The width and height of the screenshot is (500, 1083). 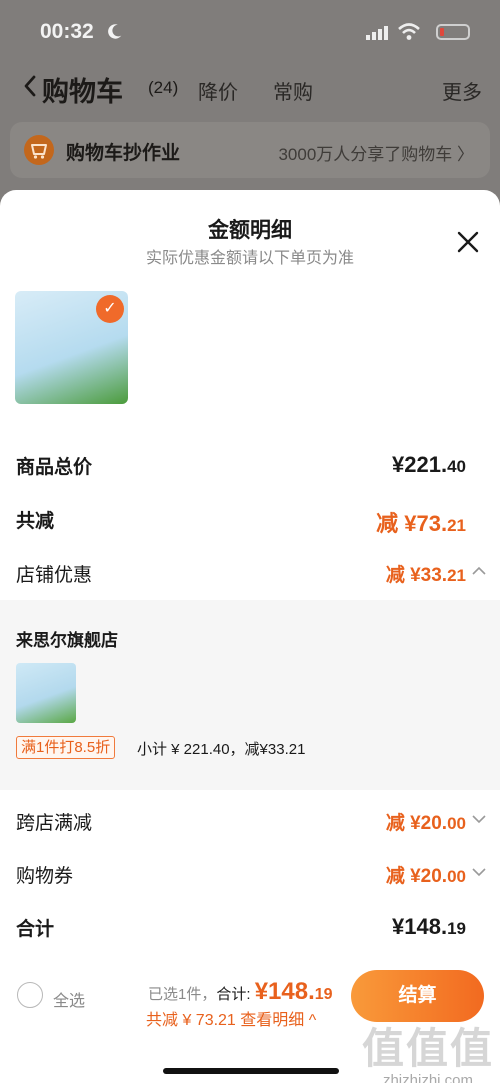 What do you see at coordinates (69, 999) in the screenshot?
I see `select-all-label: 全选` at bounding box center [69, 999].